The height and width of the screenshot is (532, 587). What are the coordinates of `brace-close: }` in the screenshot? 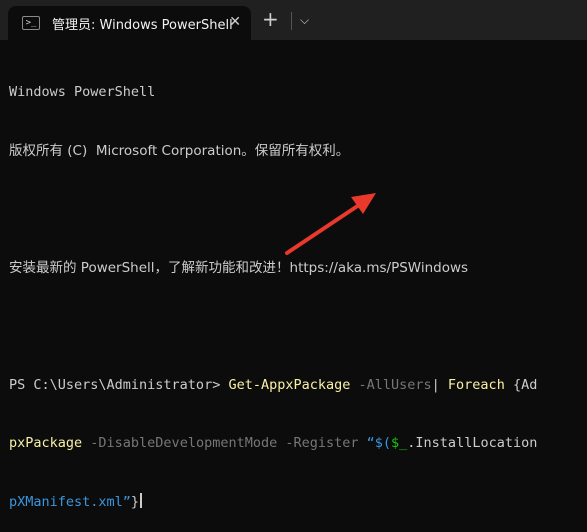 It's located at (135, 501).